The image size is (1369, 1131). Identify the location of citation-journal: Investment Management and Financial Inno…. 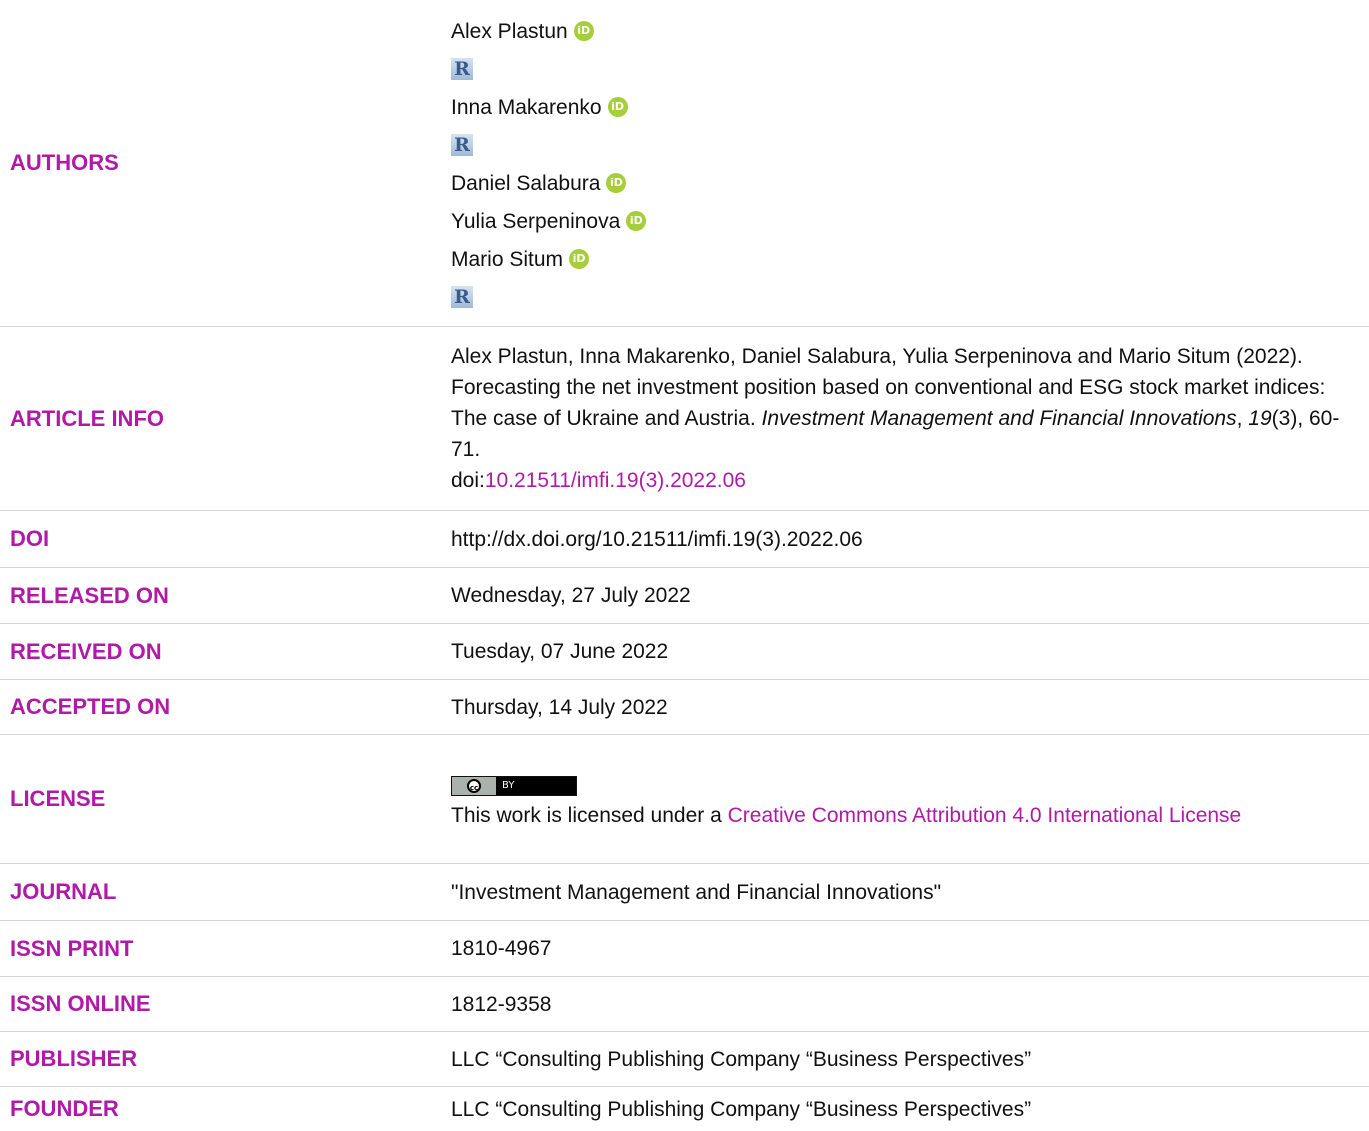
(999, 418).